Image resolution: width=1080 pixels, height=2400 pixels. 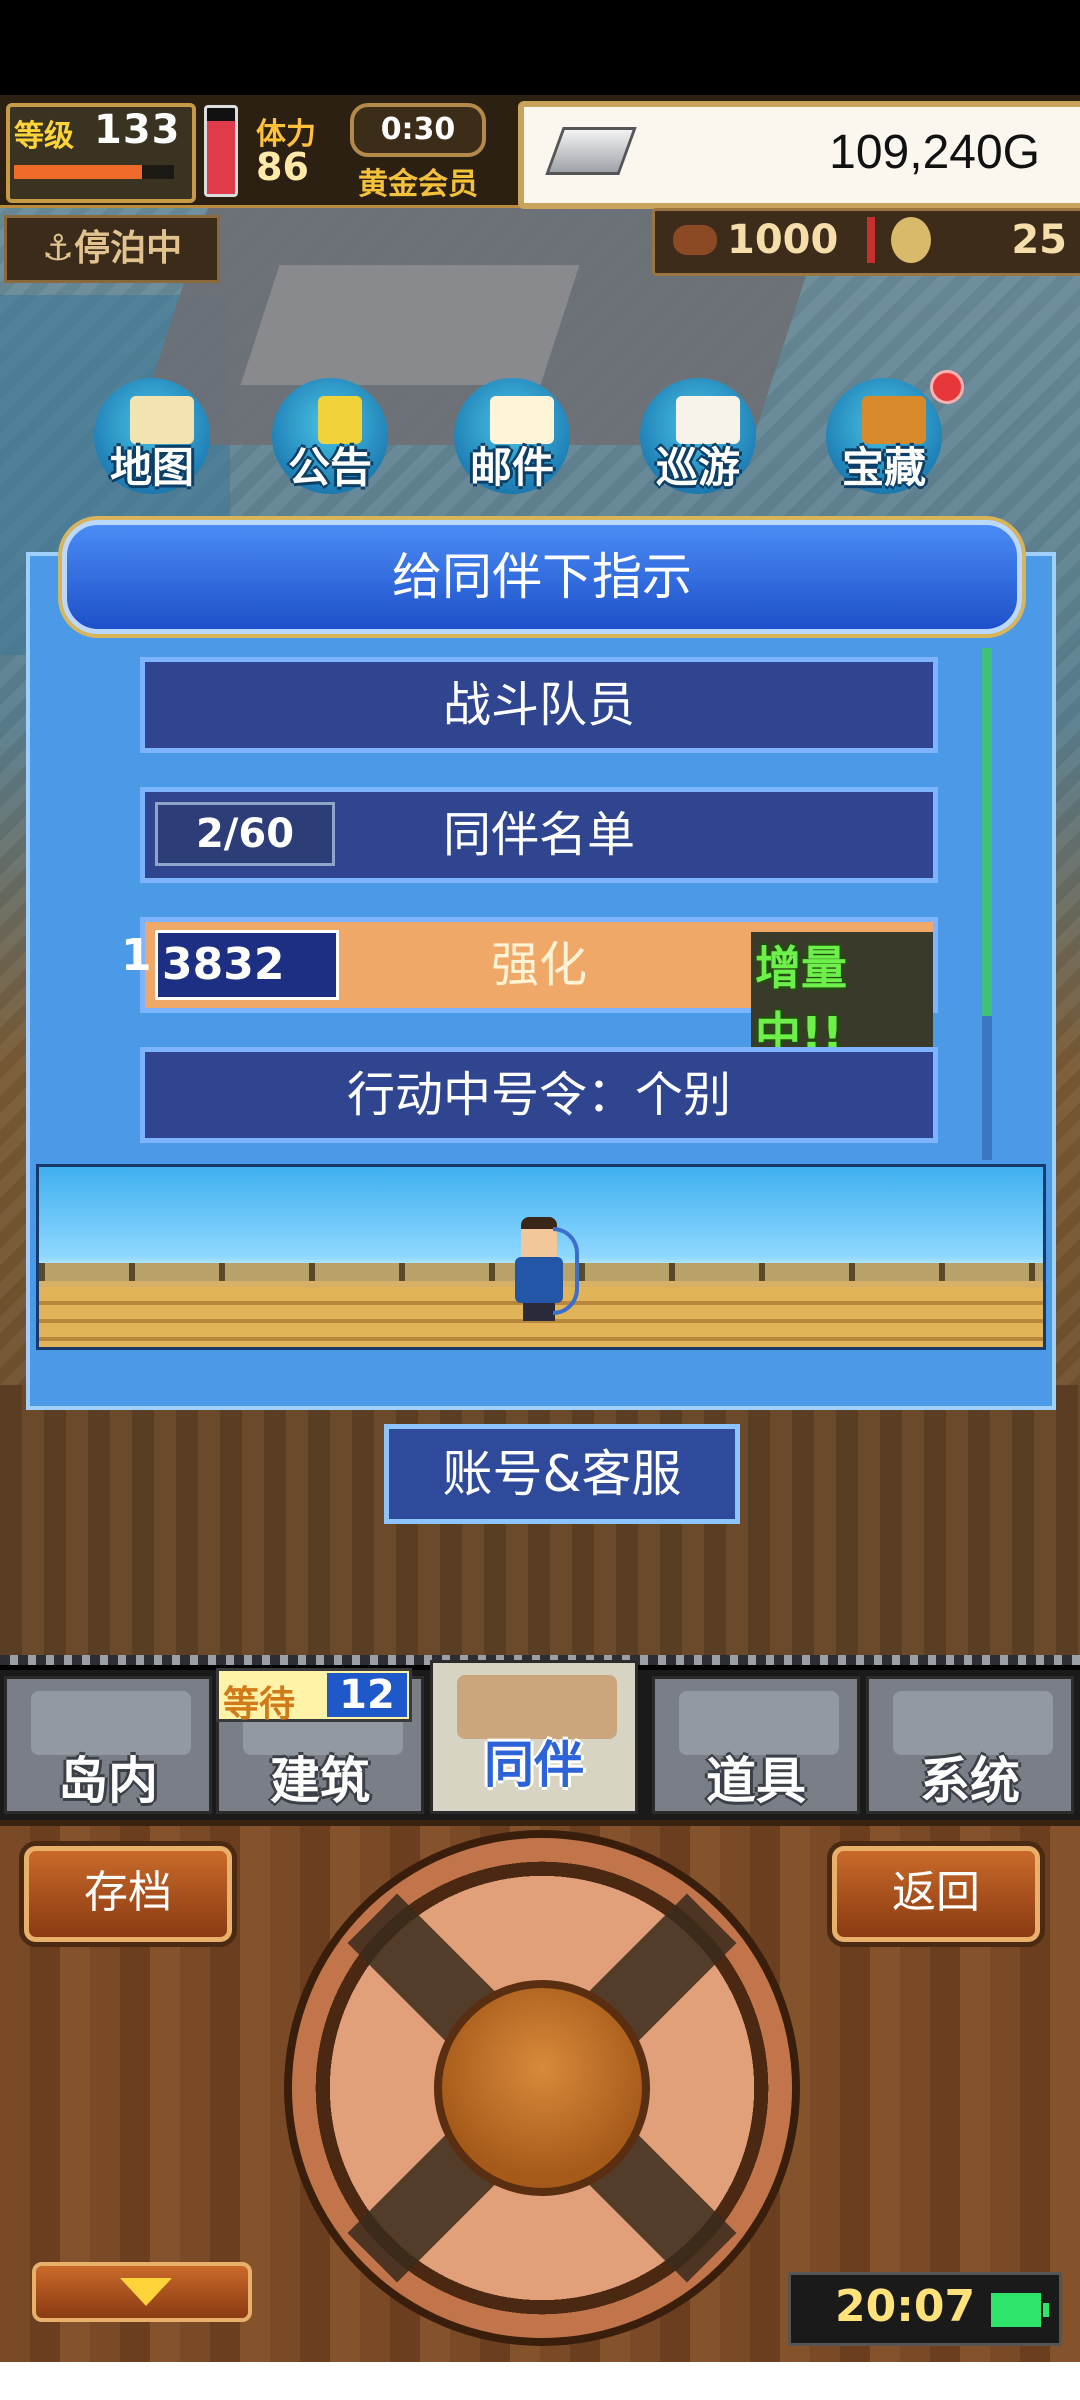 I want to click on save-button: 存档, so click(x=128, y=1894).